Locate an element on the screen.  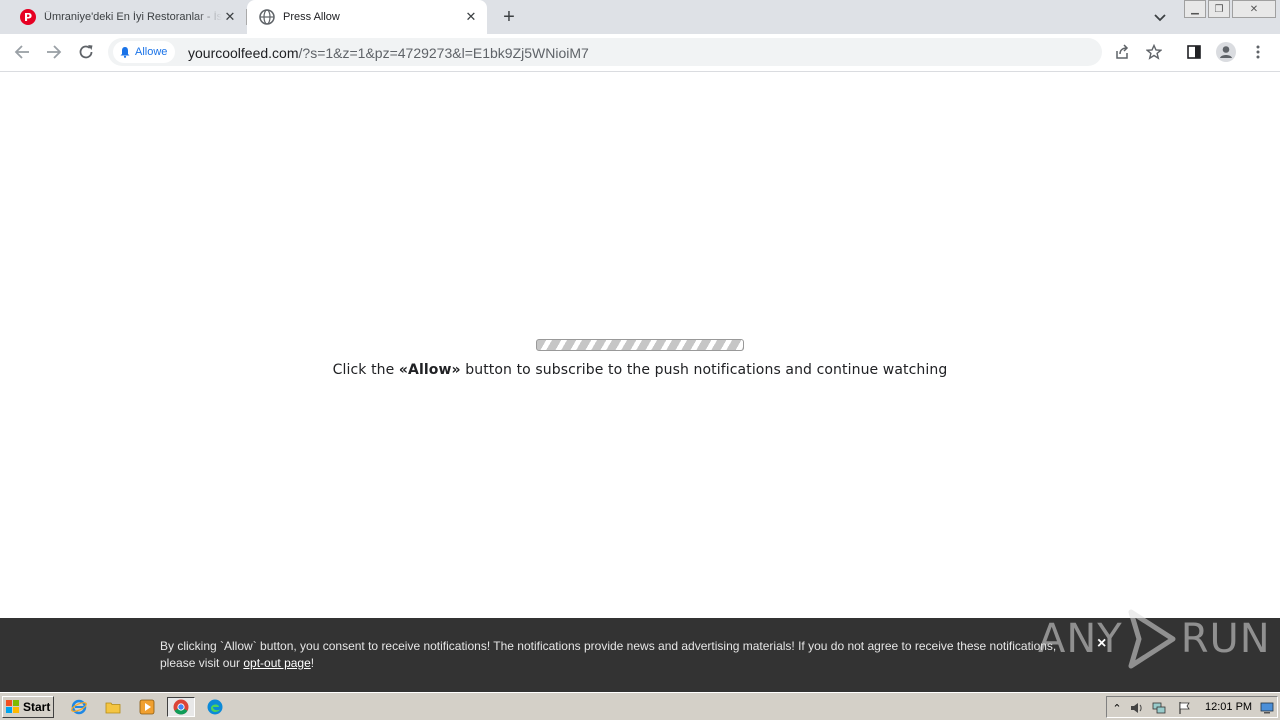
url-path: /?s=1&z=1&pz=4729273&l=E1bk9Zj5WNioiM7 is located at coordinates (443, 53).